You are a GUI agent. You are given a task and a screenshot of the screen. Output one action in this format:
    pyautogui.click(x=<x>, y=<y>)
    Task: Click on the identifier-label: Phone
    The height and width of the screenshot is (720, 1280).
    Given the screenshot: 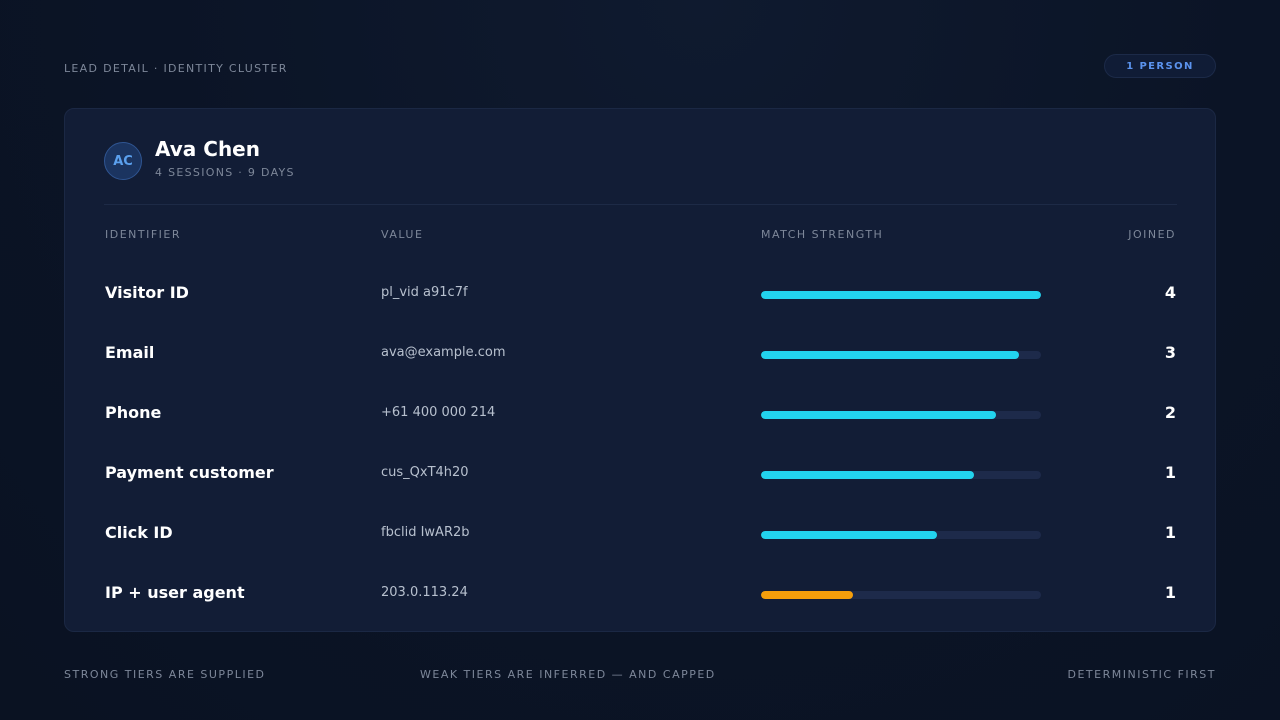 What is the action you would take?
    pyautogui.click(x=133, y=412)
    